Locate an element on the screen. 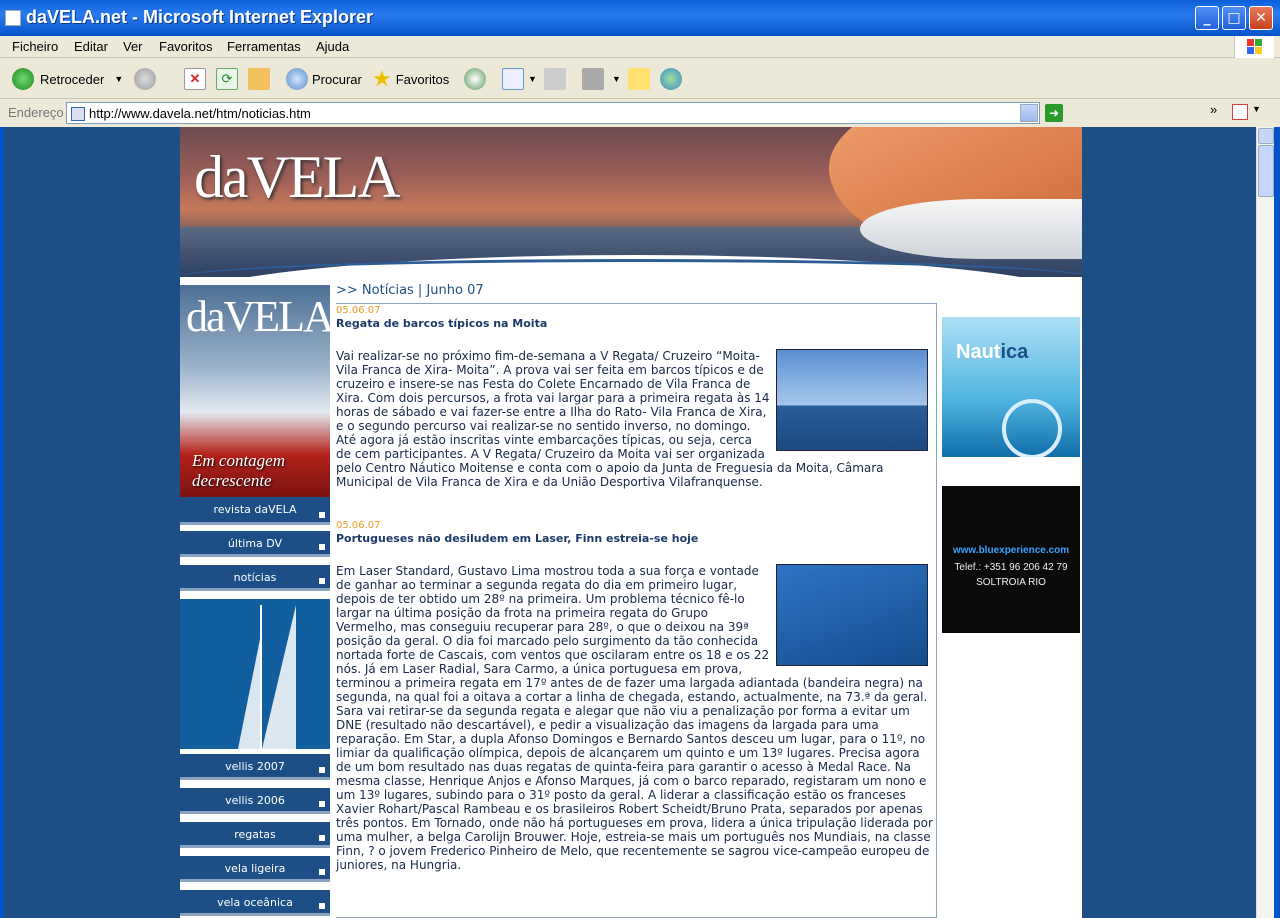  ad-url: www.bluexperience.com is located at coordinates (1011, 550).